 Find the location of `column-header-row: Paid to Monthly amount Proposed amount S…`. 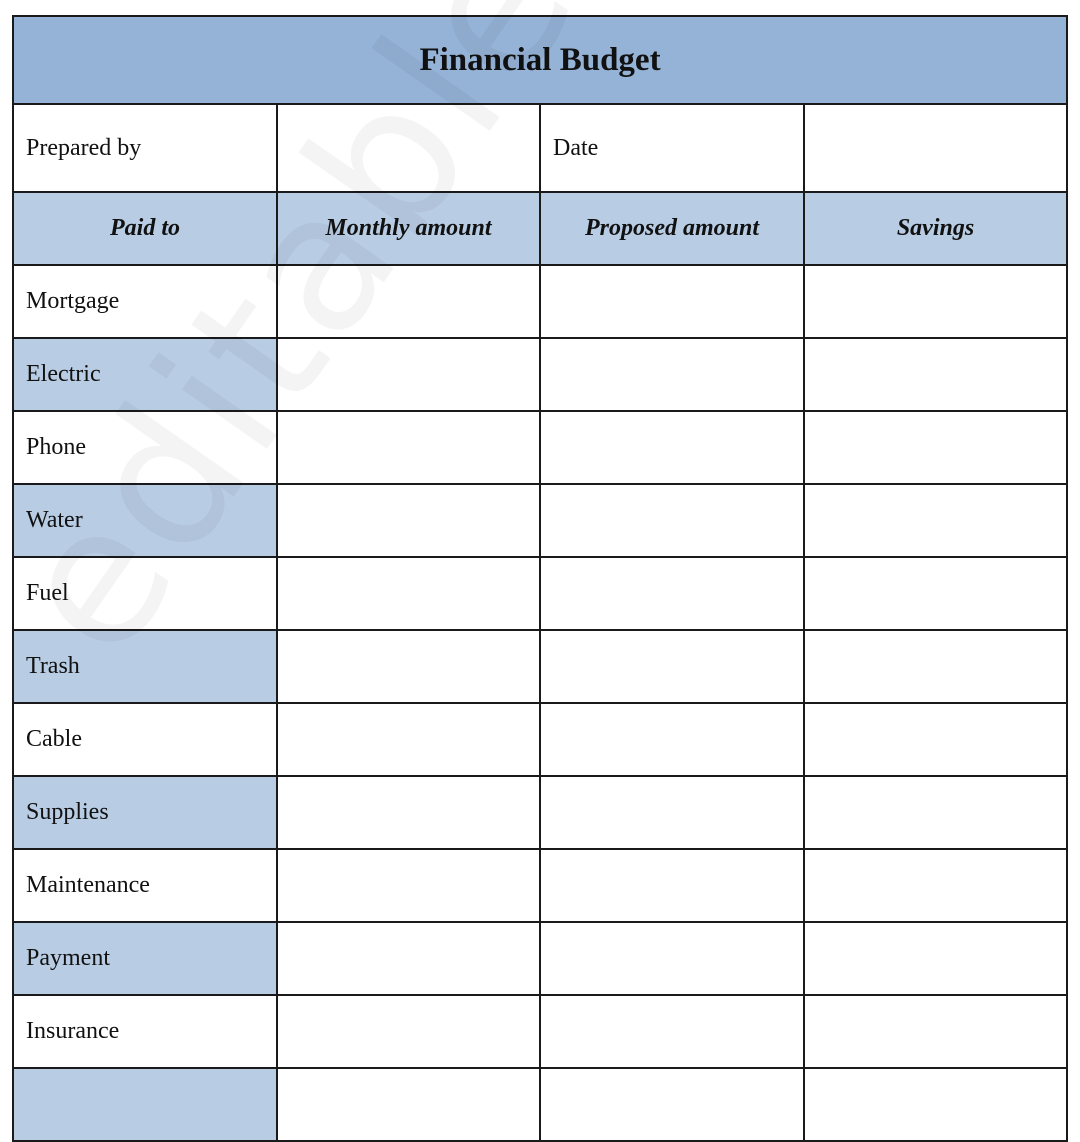

column-header-row: Paid to Monthly amount Proposed amount S… is located at coordinates (540, 228).